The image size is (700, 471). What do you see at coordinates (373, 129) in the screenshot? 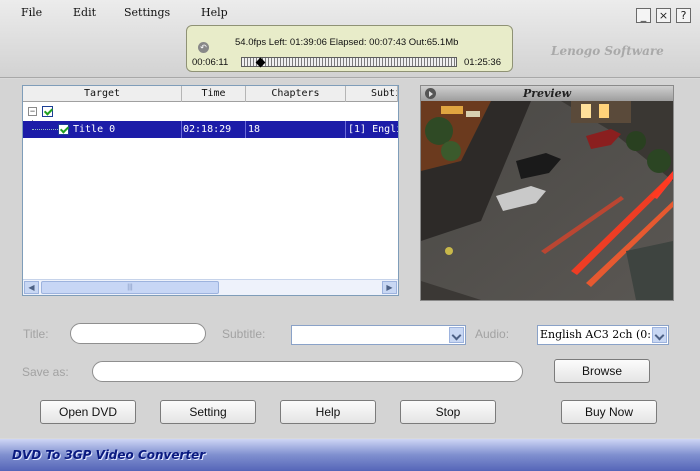
I see `cell-subtitle: [1] Engli` at bounding box center [373, 129].